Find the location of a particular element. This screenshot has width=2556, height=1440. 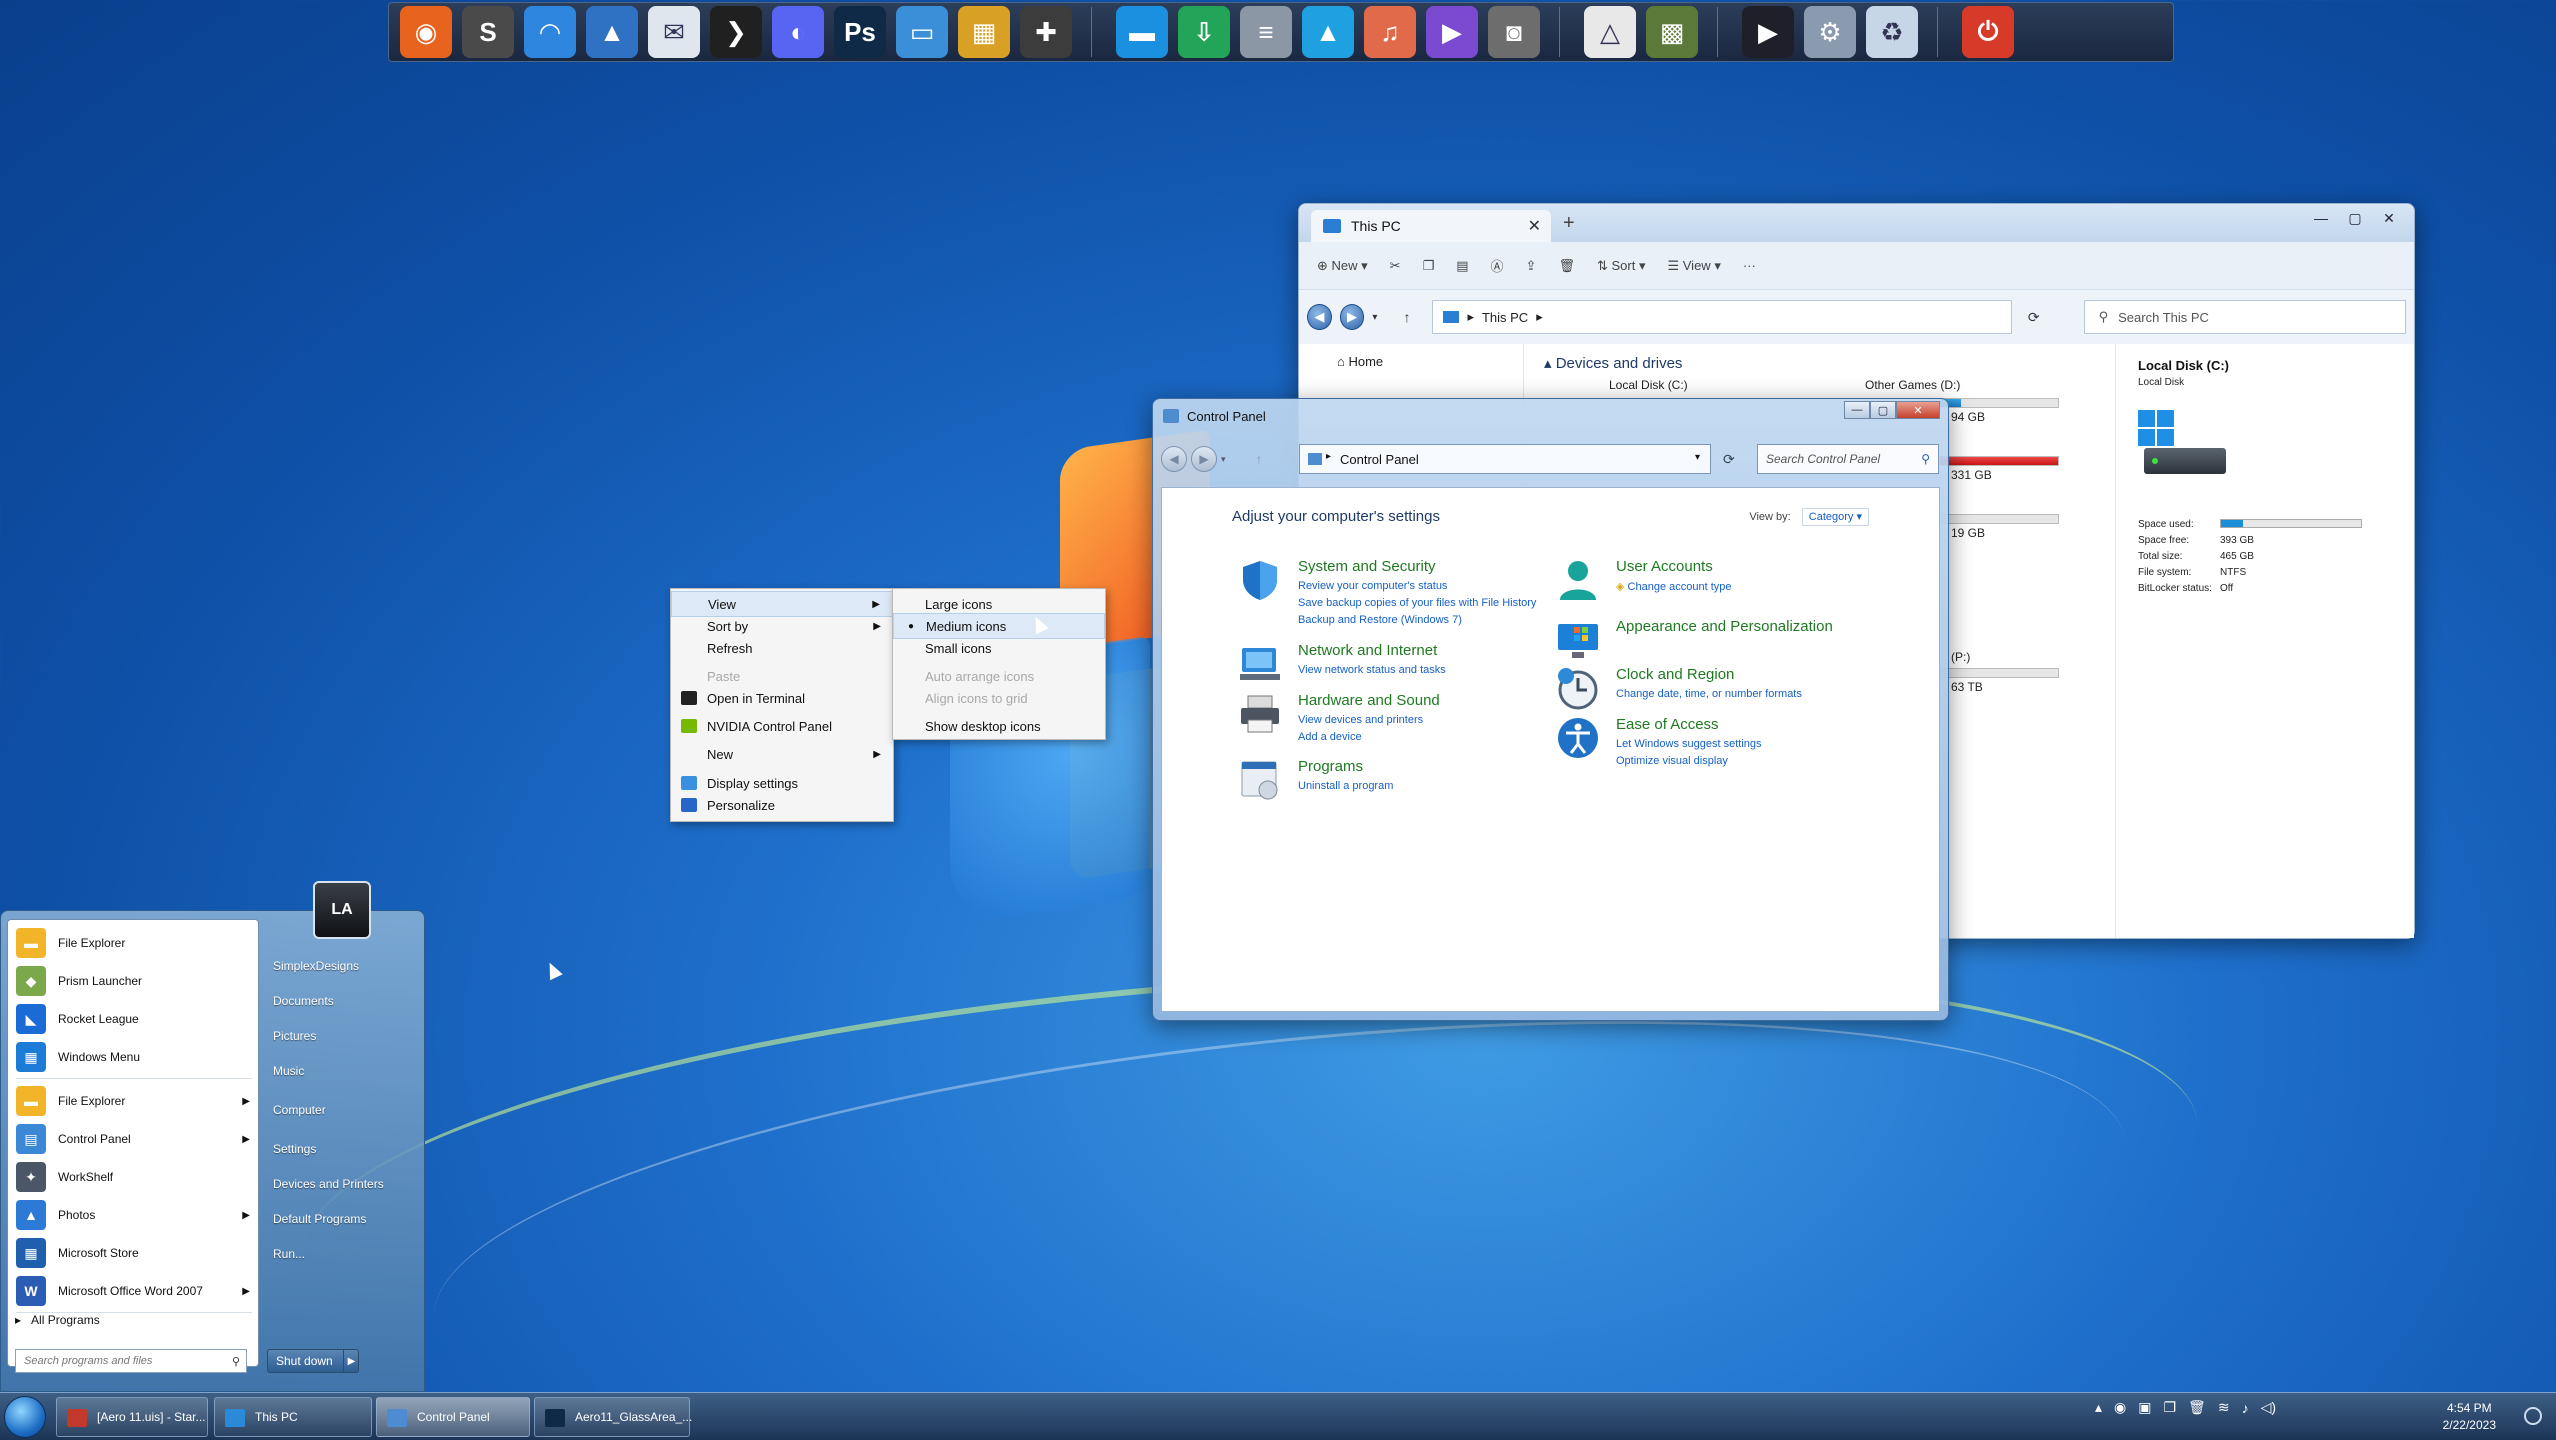

devices-section-header: ▴ Devices and drives is located at coordinates (1613, 363).